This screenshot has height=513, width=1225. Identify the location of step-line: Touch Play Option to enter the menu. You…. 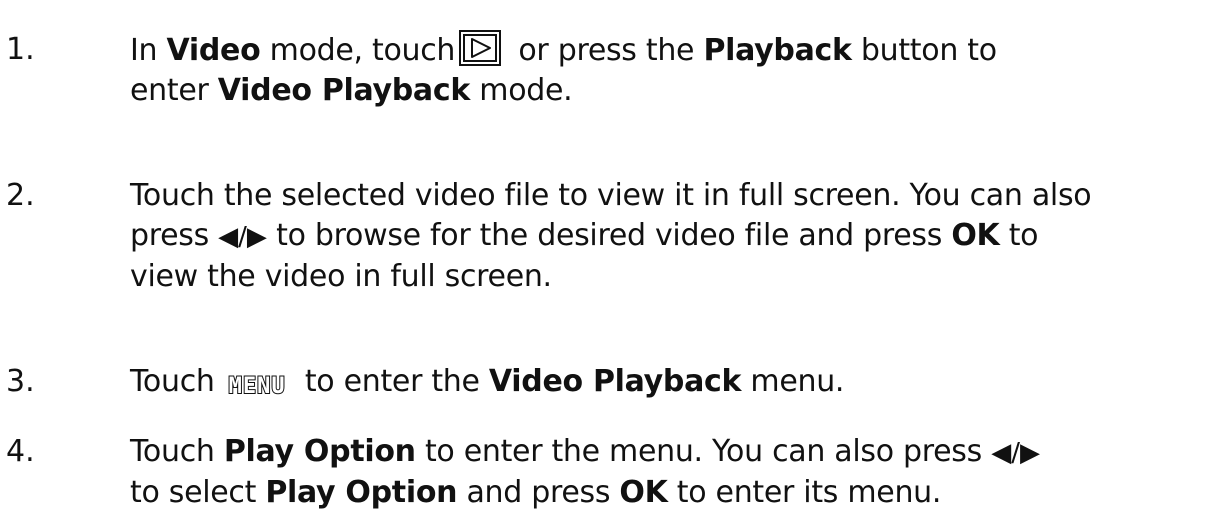
(675, 452).